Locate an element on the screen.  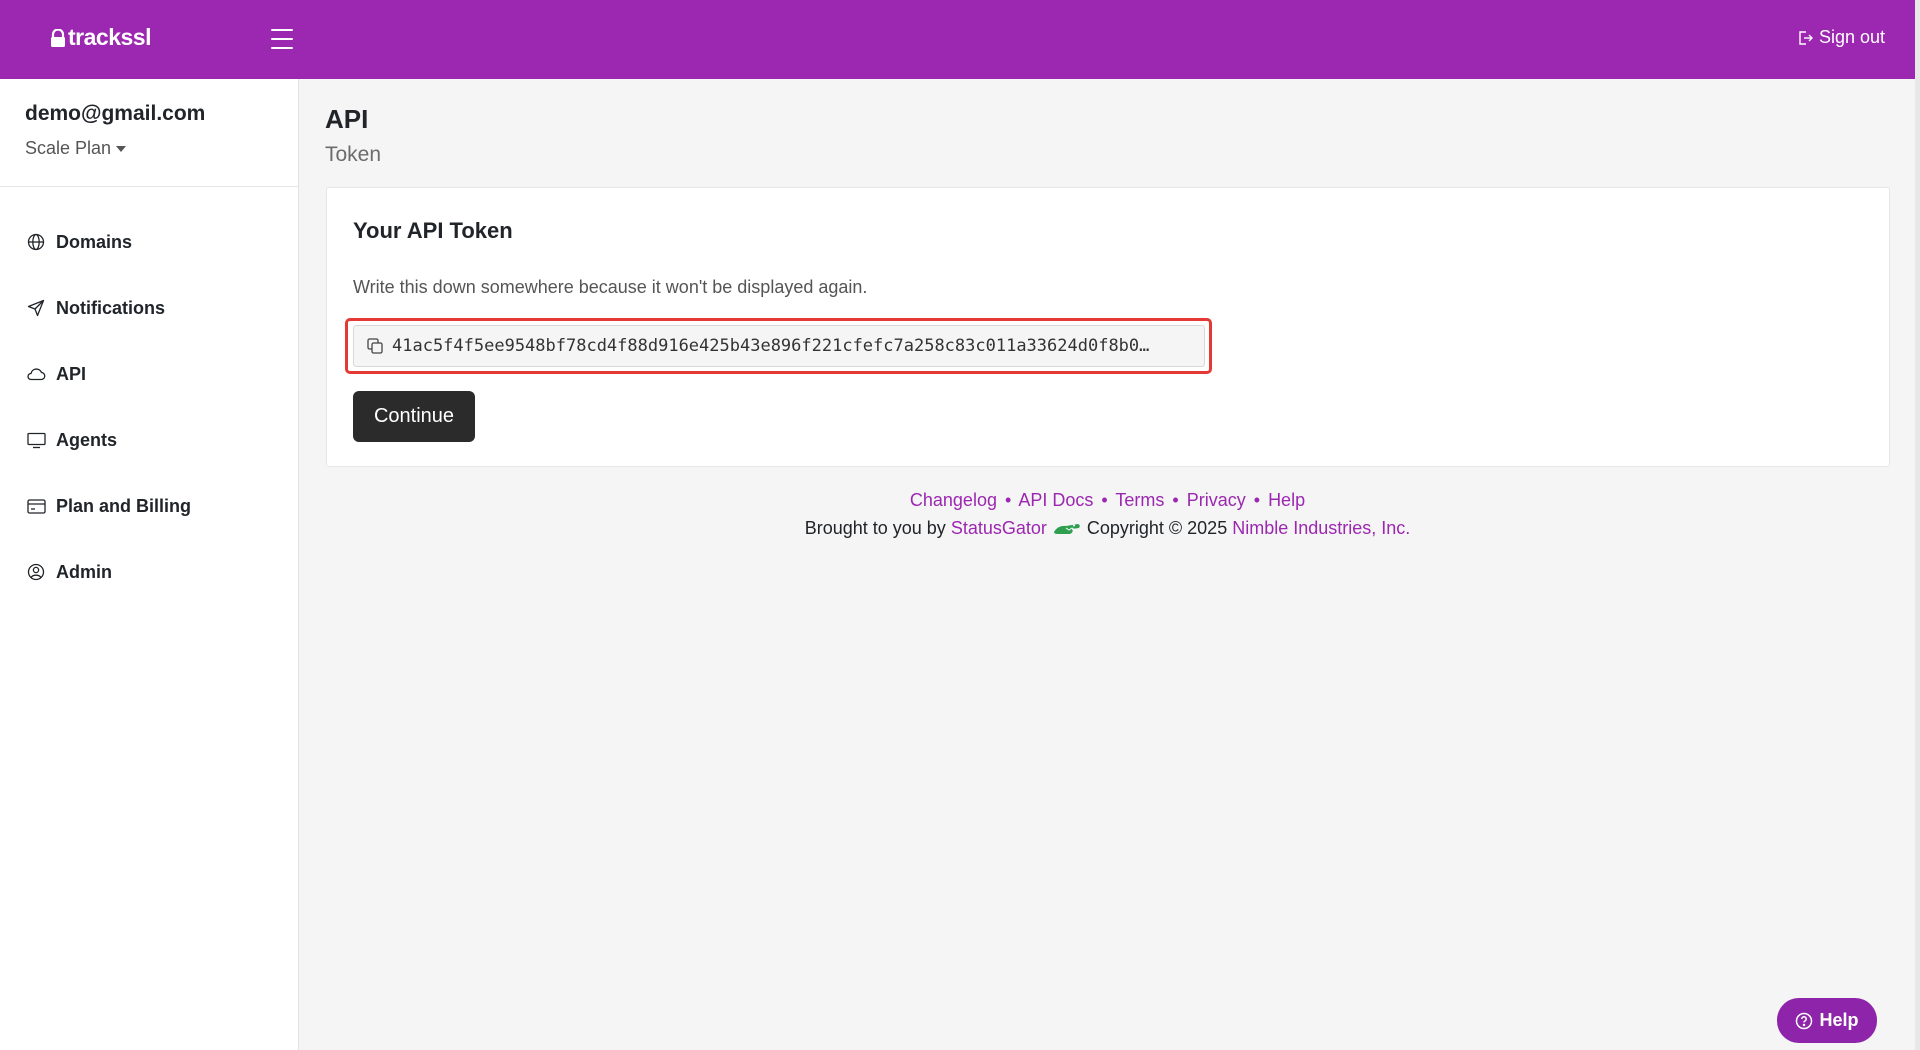
brand-logo: trackssl is located at coordinates (100, 37).